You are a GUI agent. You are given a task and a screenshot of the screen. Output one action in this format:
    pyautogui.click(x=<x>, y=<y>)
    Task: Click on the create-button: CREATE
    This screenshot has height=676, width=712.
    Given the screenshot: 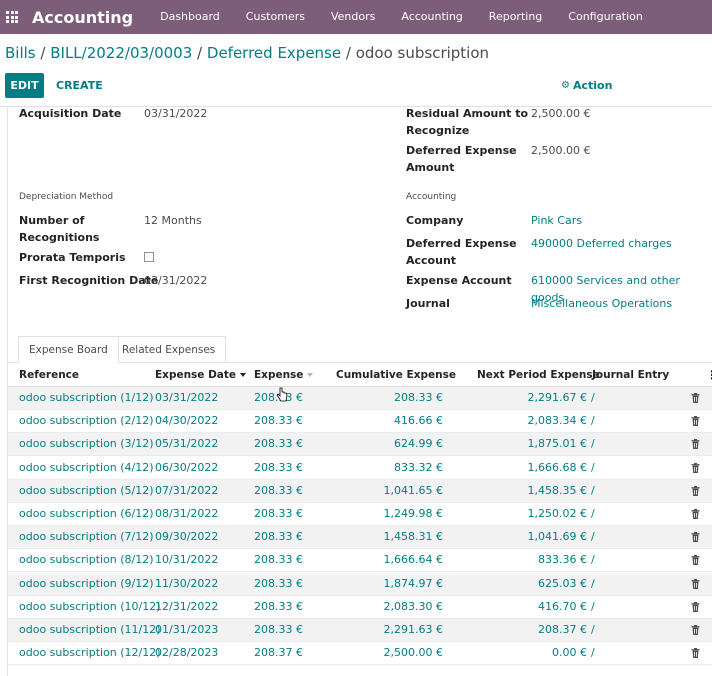 What is the action you would take?
    pyautogui.click(x=79, y=85)
    